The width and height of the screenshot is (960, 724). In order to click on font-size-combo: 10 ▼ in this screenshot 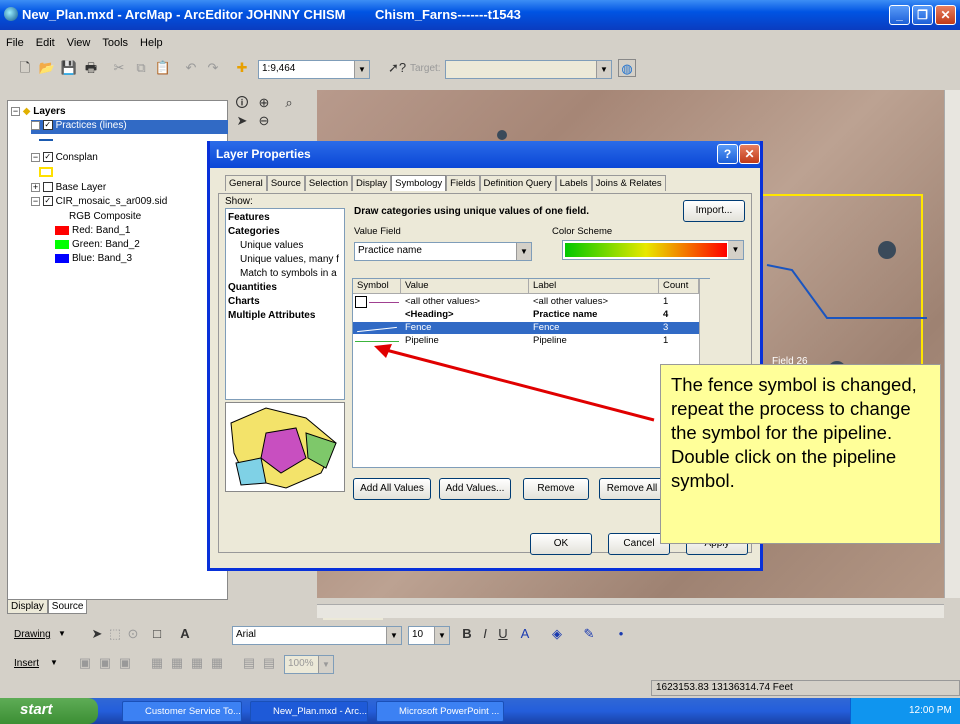, I will do `click(429, 635)`.